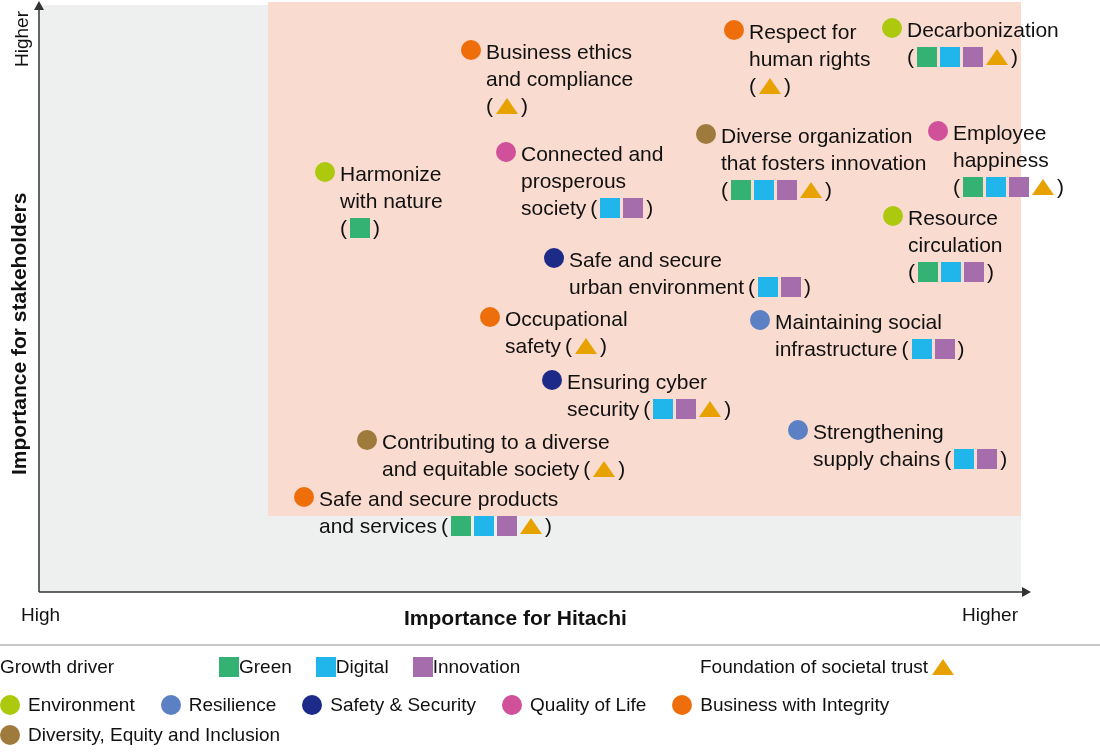 This screenshot has height=756, width=1100. I want to click on legend-label: Digital, so click(362, 667).